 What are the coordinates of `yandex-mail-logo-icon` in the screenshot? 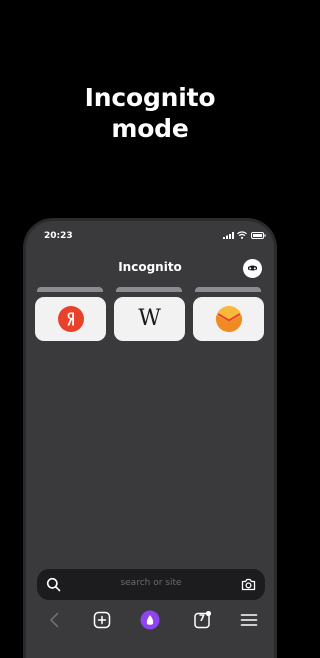 It's located at (228, 319).